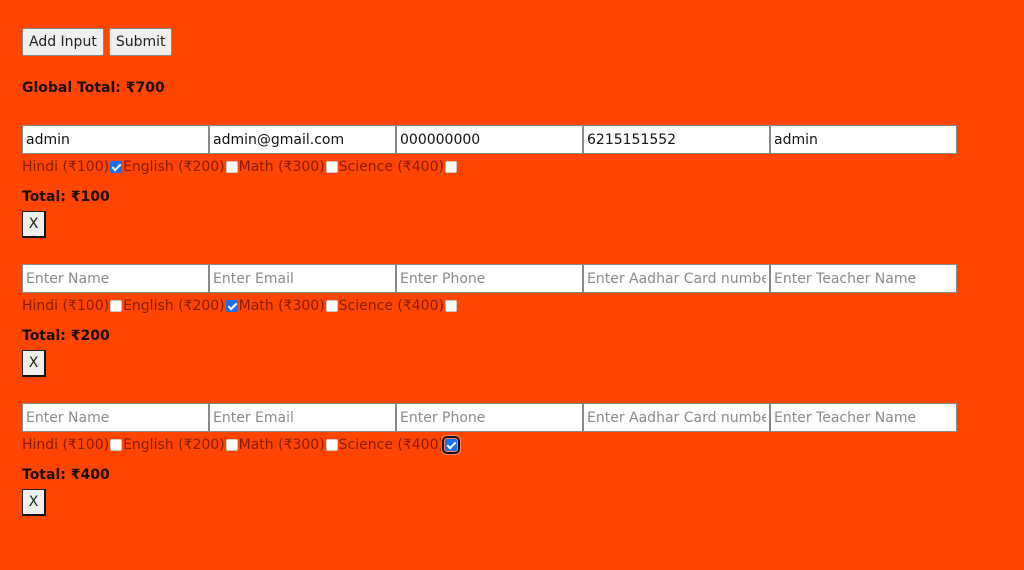  I want to click on submit-button: Submit, so click(140, 42).